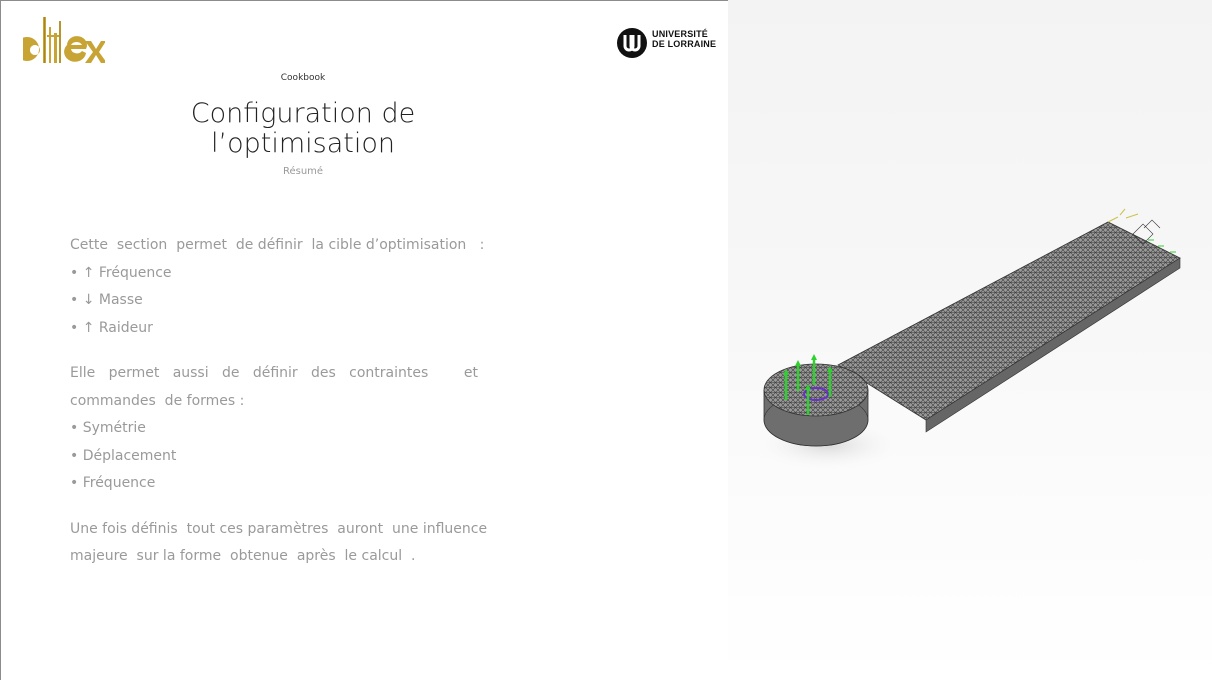 The height and width of the screenshot is (680, 1212). Describe the element at coordinates (684, 44) in the screenshot. I see `lorraine-logo-line2: DE LORRAINE` at that location.